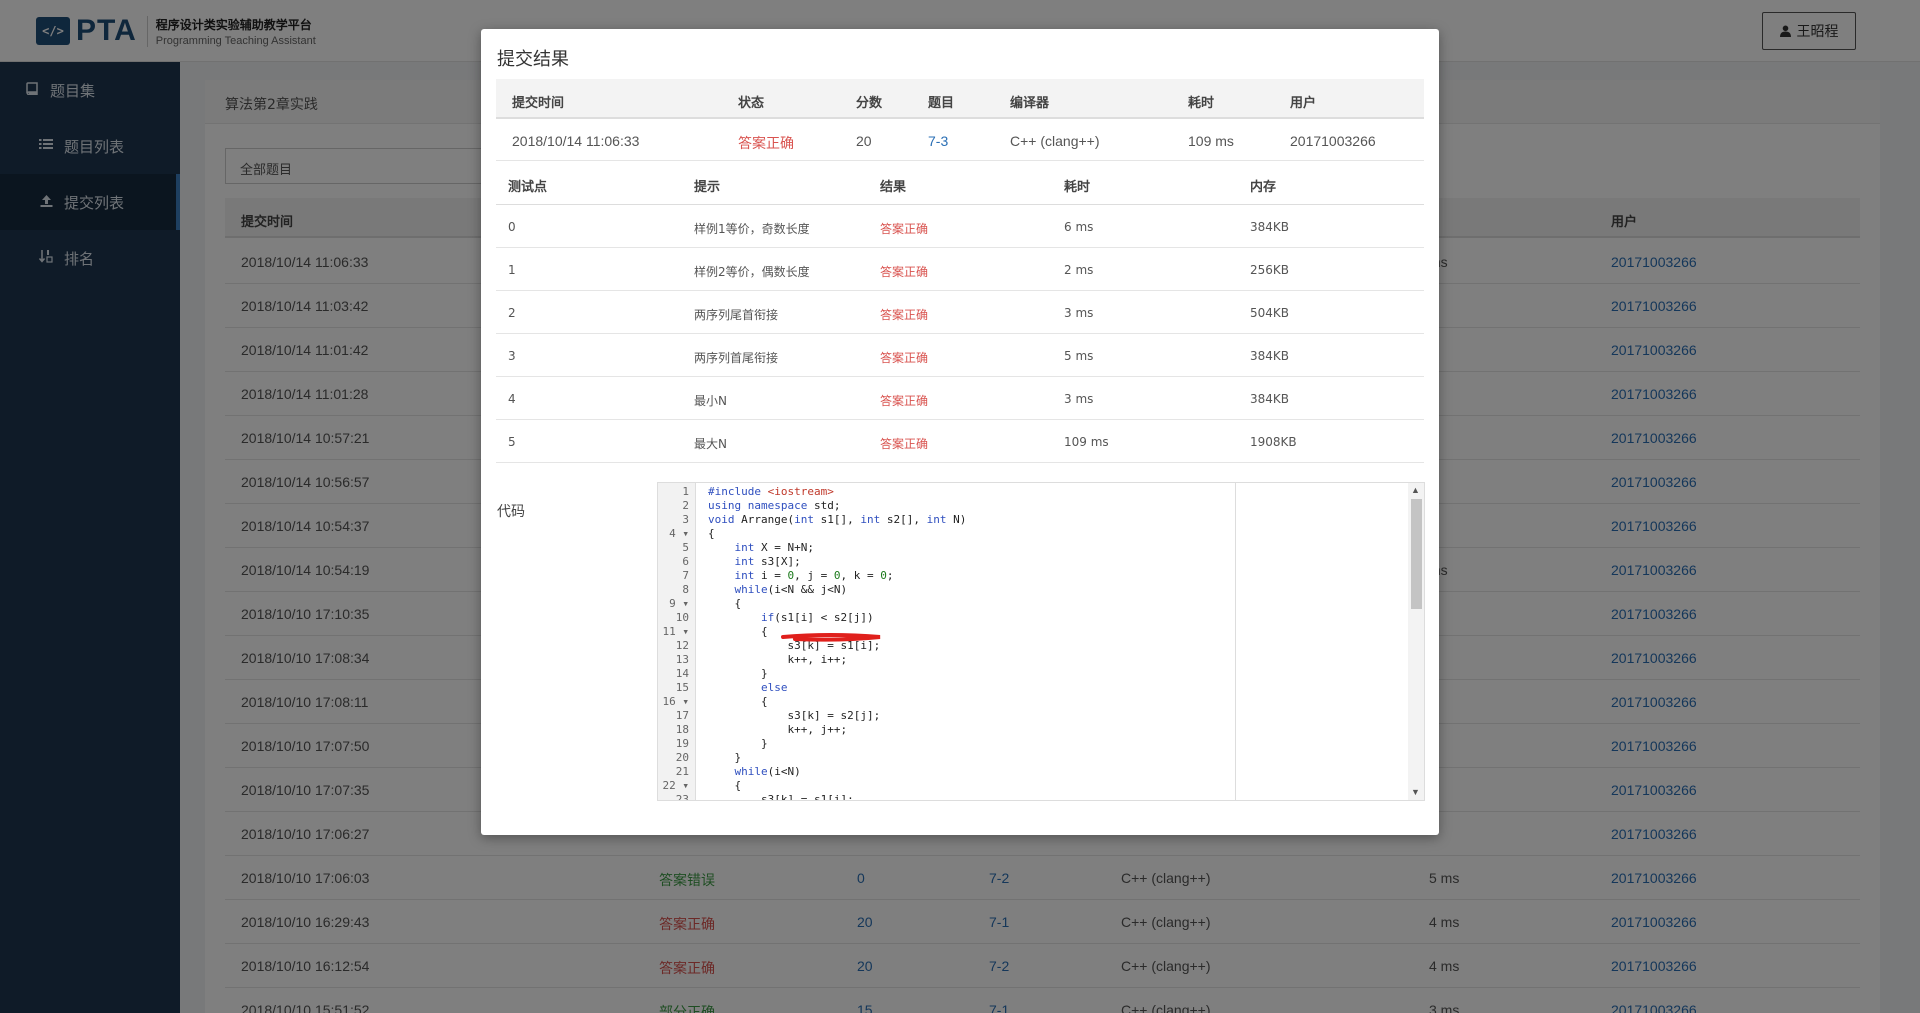 This screenshot has height=1013, width=1920. What do you see at coordinates (1086, 442) in the screenshot?
I see `testcase-time: 109 ms` at bounding box center [1086, 442].